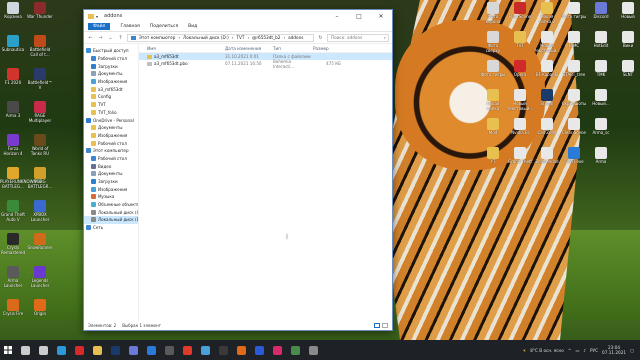  What do you see at coordinates (295, 350) in the screenshot?
I see `taskbar-app-button` at bounding box center [295, 350].